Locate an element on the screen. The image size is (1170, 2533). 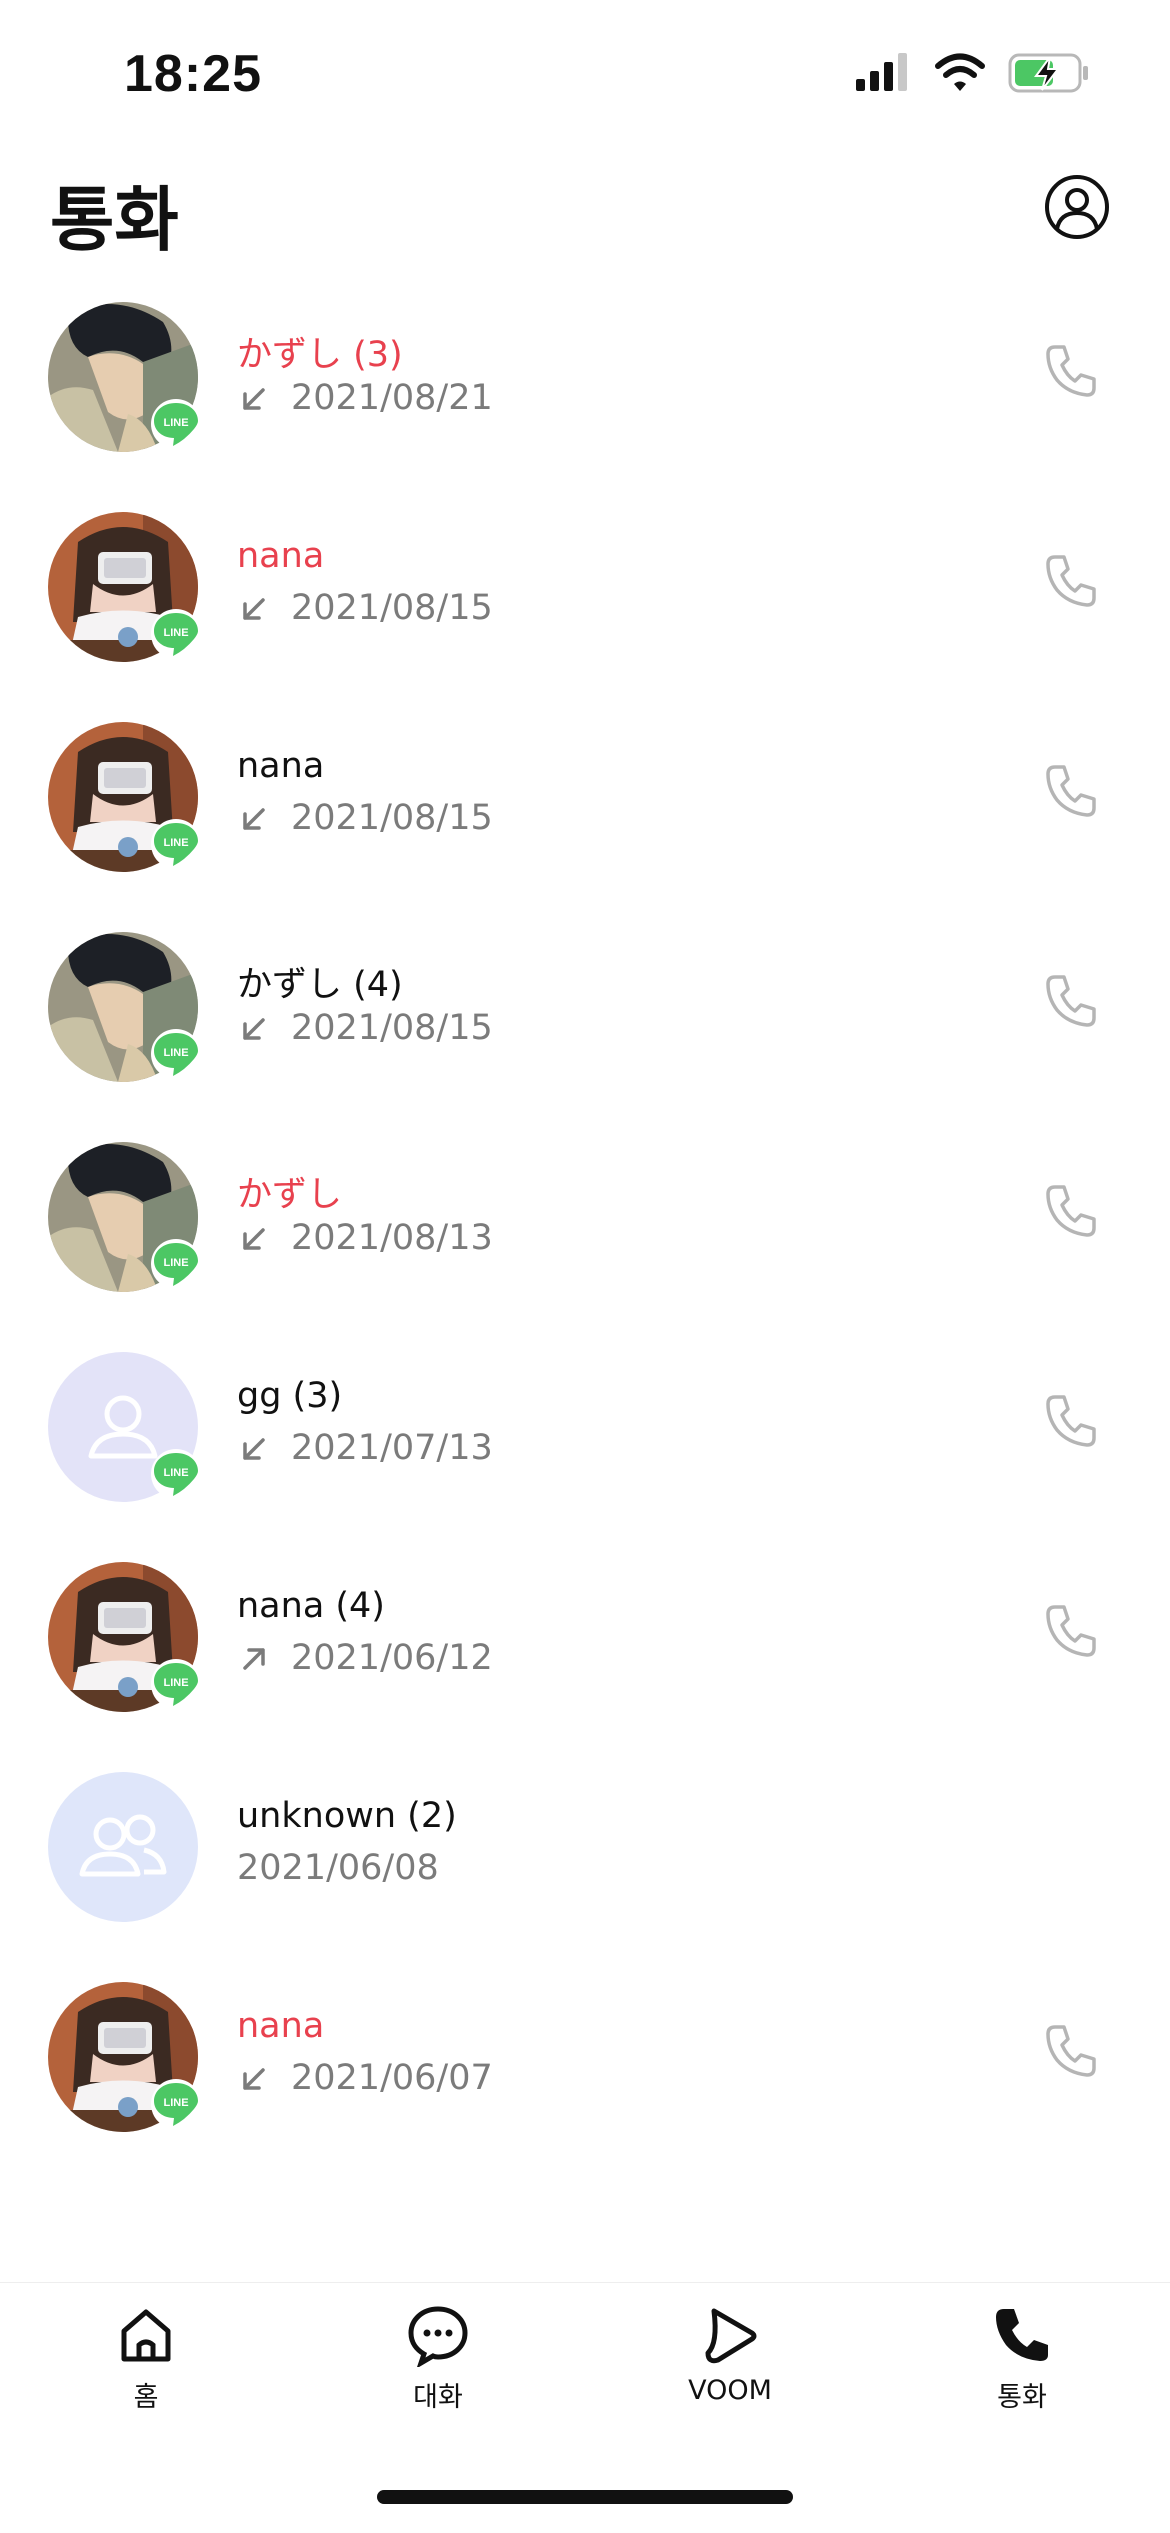
call-date: 2021/06/08 is located at coordinates (338, 1868).